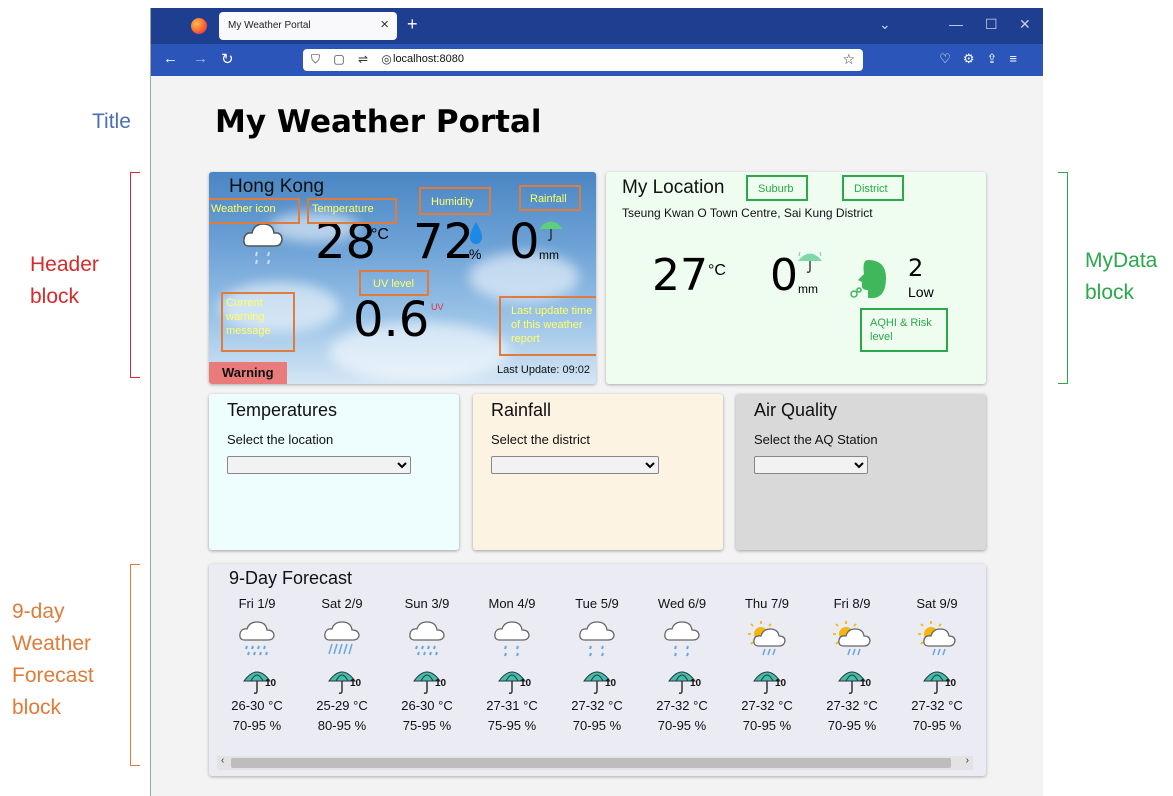  I want to click on forecast-day: Sun 3/9 10 26-30 °C 75-95 %, so click(427, 664).